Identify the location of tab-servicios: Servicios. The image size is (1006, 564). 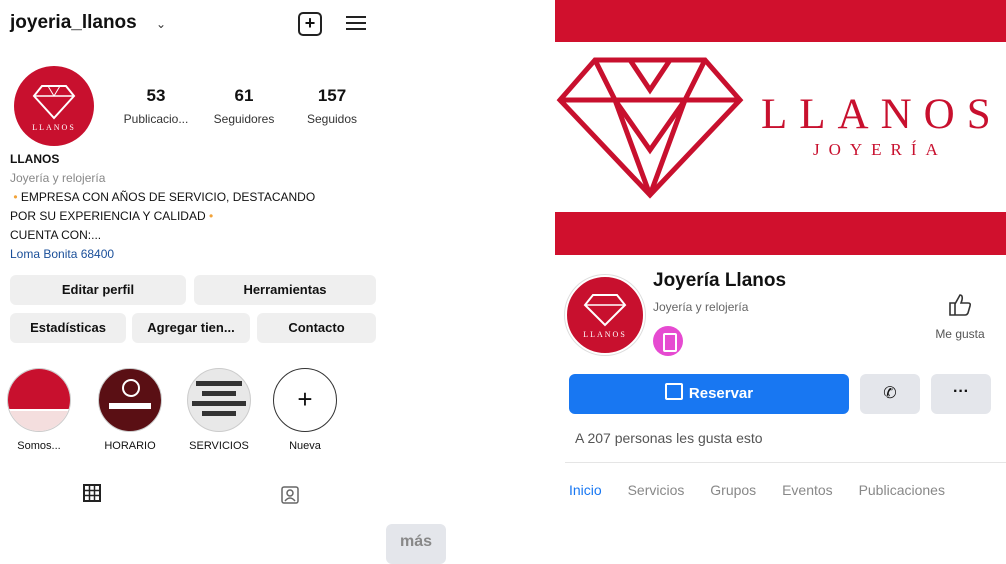
(656, 490).